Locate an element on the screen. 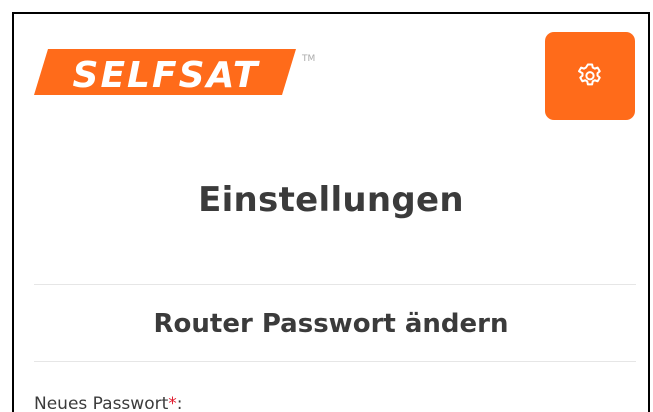 The image size is (653, 412). logo-trademark: TM is located at coordinates (308, 59).